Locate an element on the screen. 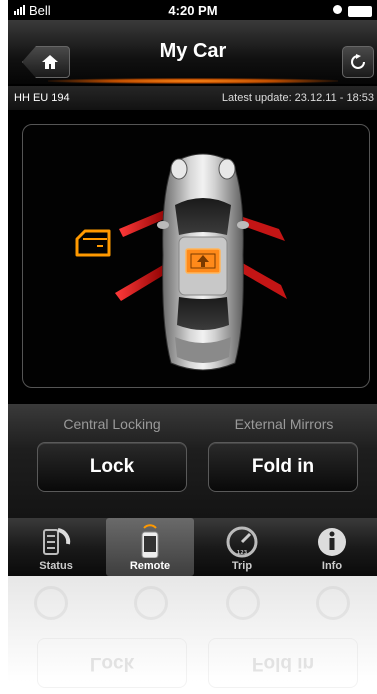 This screenshot has height=694, width=377. tab-label: Remote is located at coordinates (150, 566).